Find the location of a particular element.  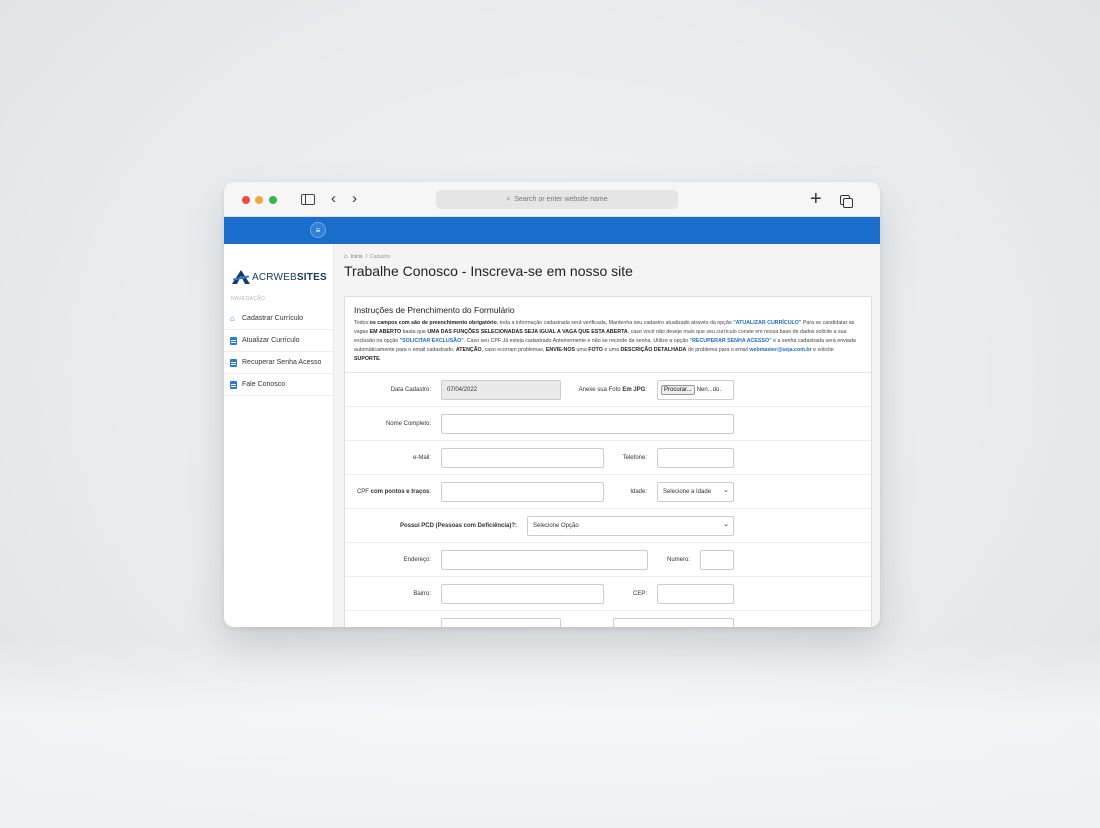

pcd-select: Selecione Opção is located at coordinates (630, 525).